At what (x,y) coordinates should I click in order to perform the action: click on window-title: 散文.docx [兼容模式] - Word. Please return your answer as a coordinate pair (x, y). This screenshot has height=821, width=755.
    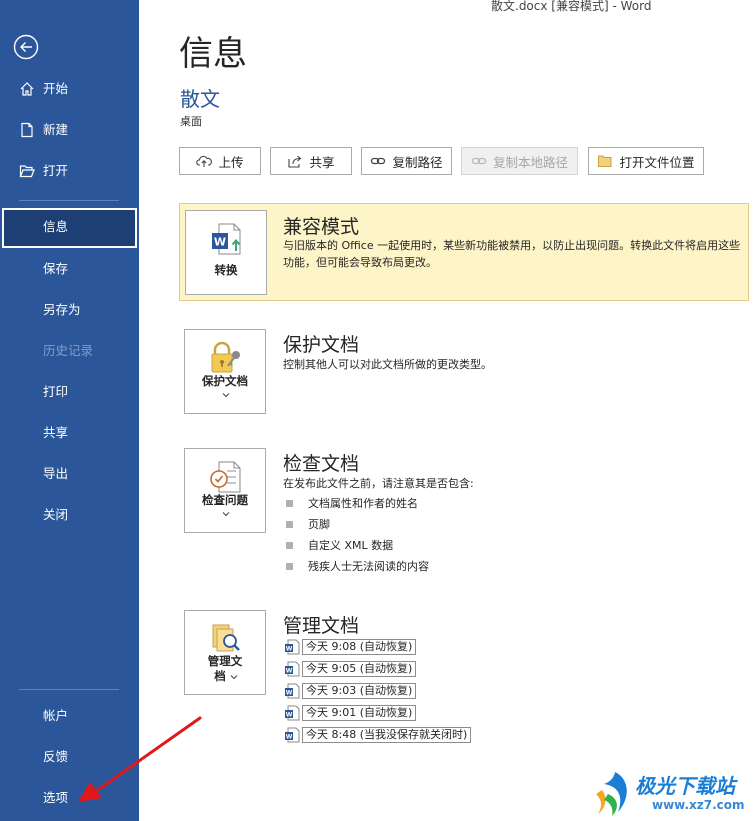
    Looking at the image, I should click on (571, 6).